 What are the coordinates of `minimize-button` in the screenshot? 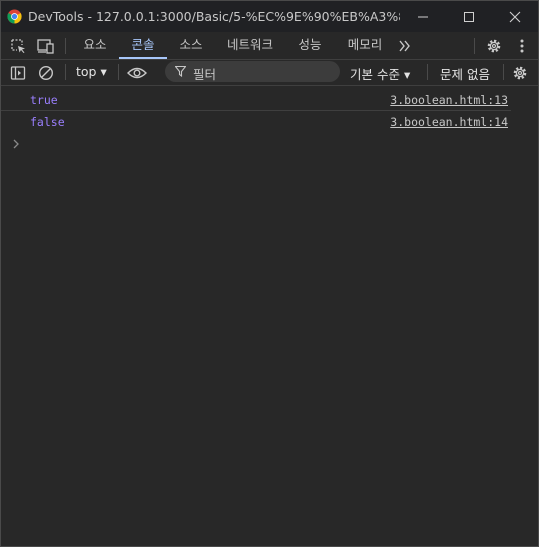 It's located at (423, 16).